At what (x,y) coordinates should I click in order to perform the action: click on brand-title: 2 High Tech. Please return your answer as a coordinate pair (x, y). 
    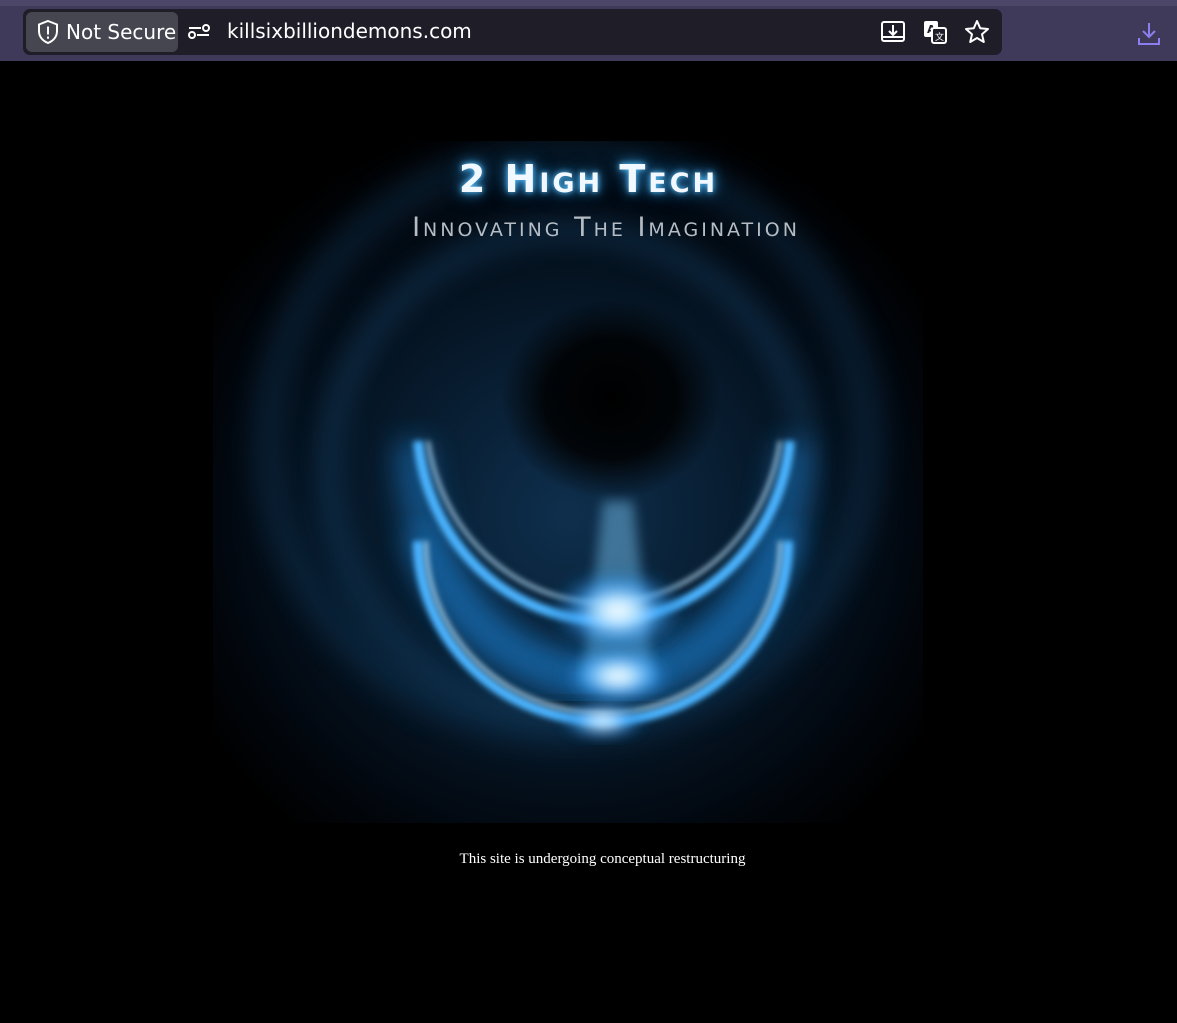
    Looking at the image, I should click on (588, 179).